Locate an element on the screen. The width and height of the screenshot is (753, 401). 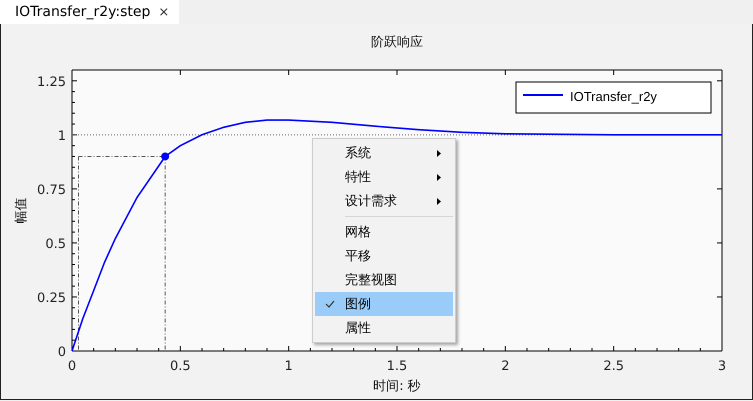
y-tick-label: 1.25 is located at coordinates (51, 82).